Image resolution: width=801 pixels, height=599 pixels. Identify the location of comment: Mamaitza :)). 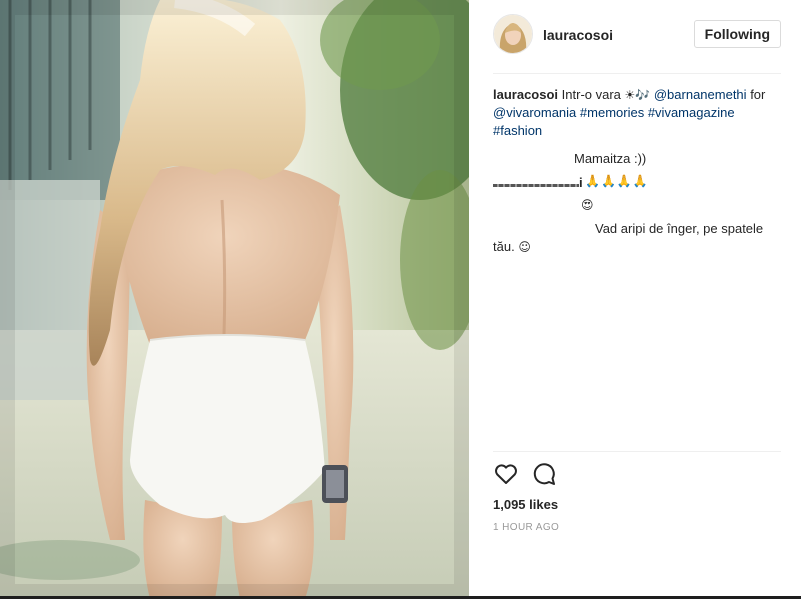
(637, 159).